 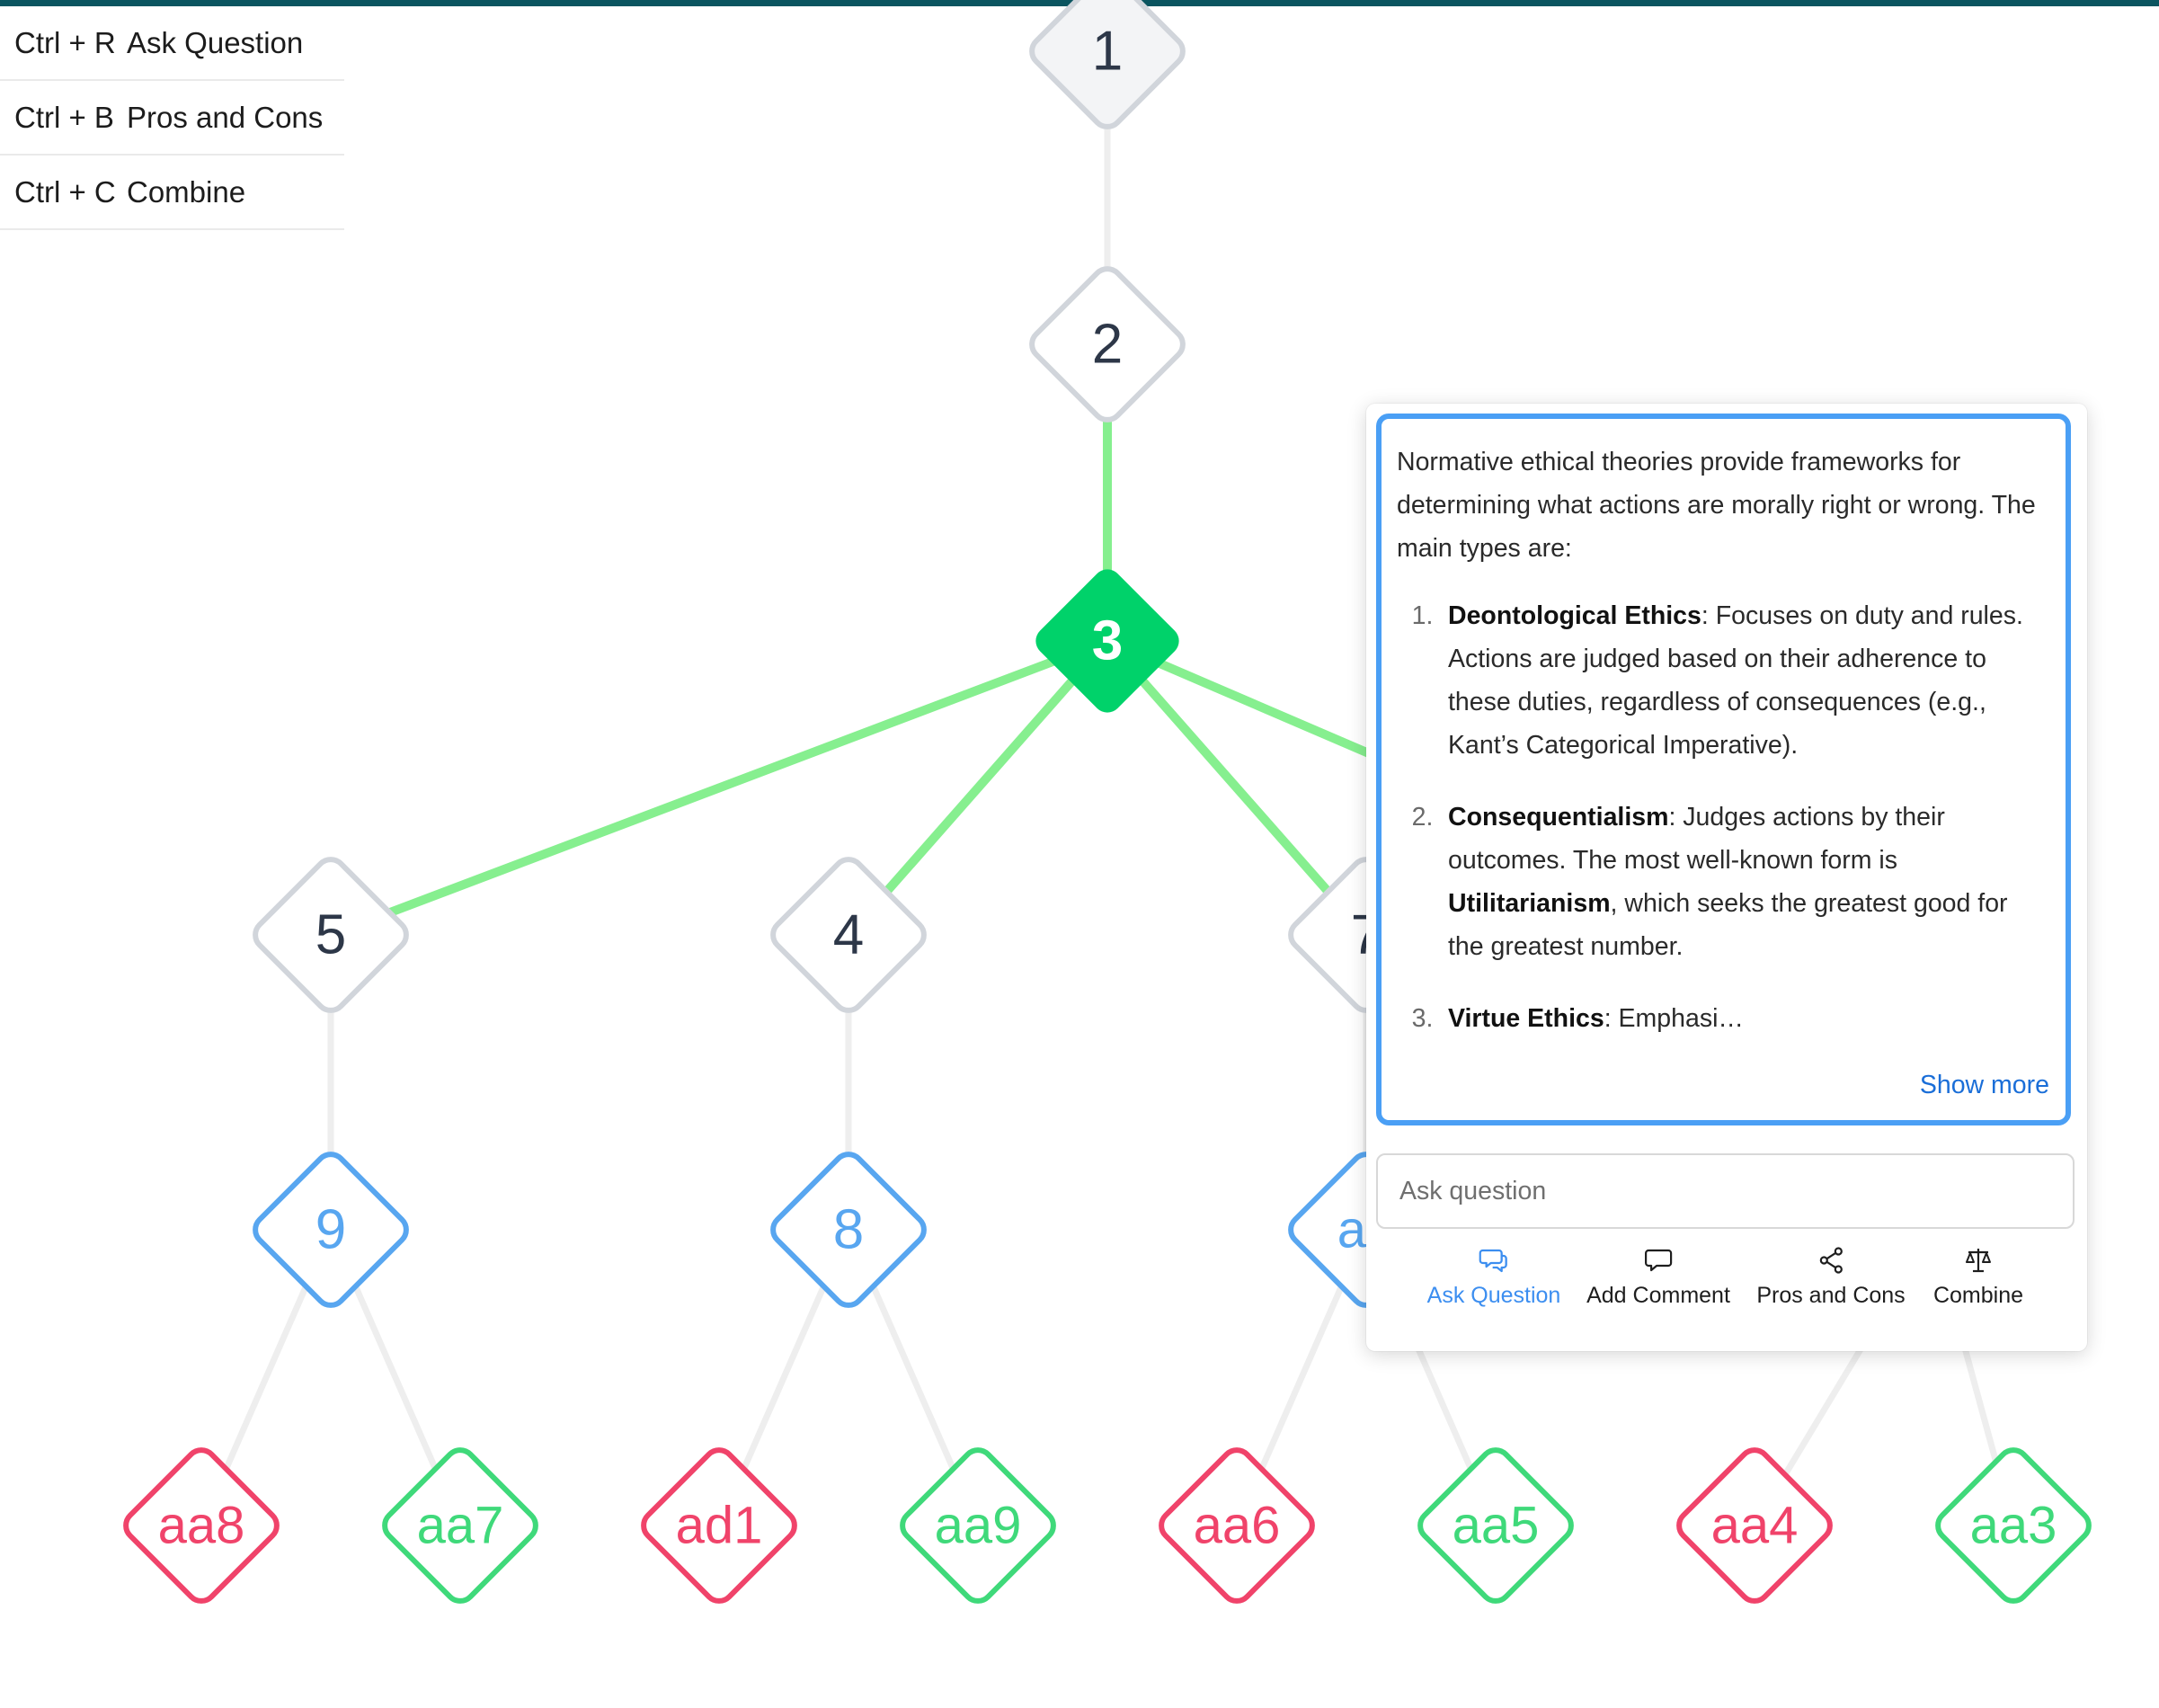 What do you see at coordinates (65, 42) in the screenshot?
I see `shortcut-key: Ctrl + R` at bounding box center [65, 42].